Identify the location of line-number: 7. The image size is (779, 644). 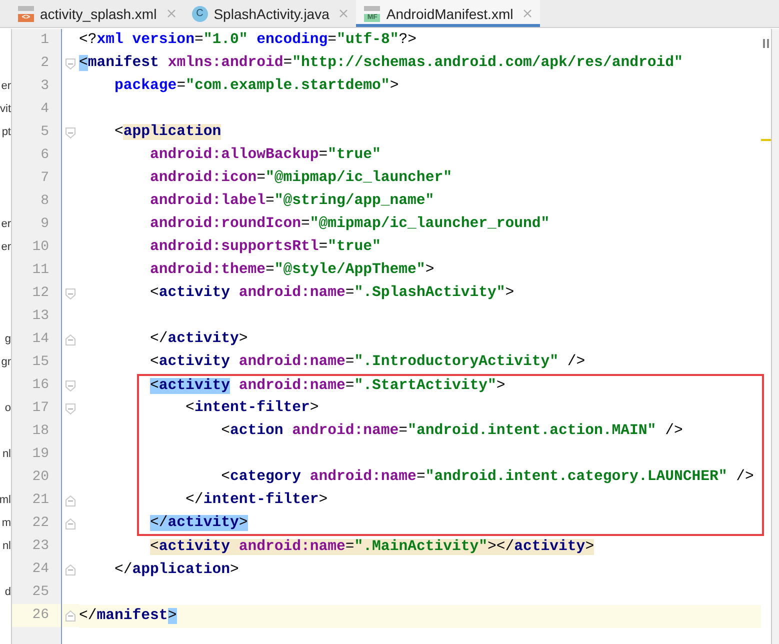
(45, 178).